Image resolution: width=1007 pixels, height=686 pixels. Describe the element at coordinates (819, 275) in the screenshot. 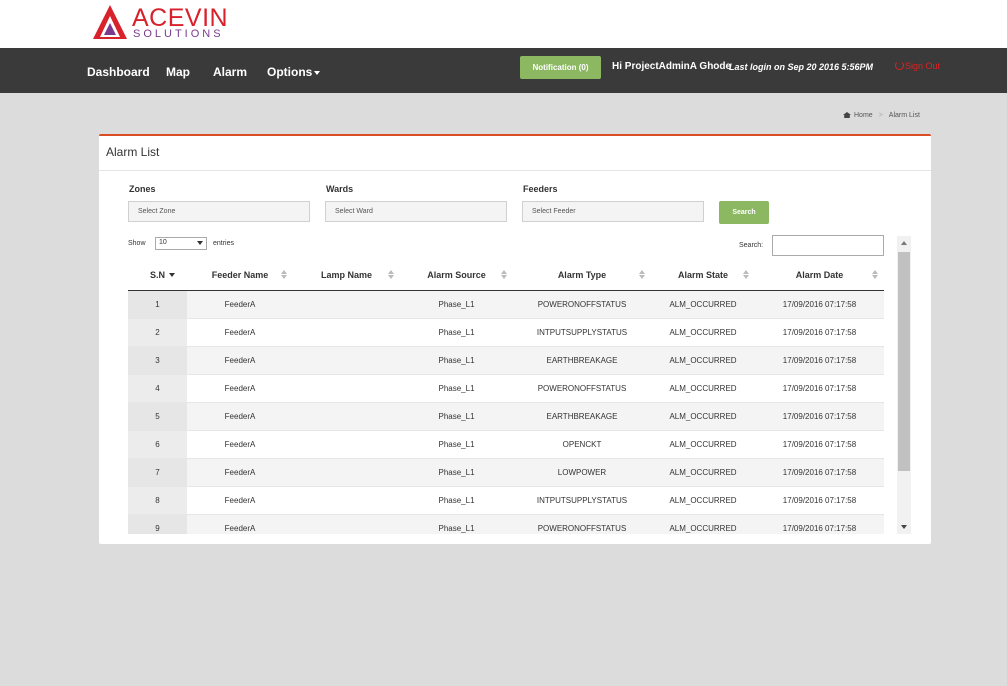

I see `column-header-alarm-date: Alarm Date` at that location.